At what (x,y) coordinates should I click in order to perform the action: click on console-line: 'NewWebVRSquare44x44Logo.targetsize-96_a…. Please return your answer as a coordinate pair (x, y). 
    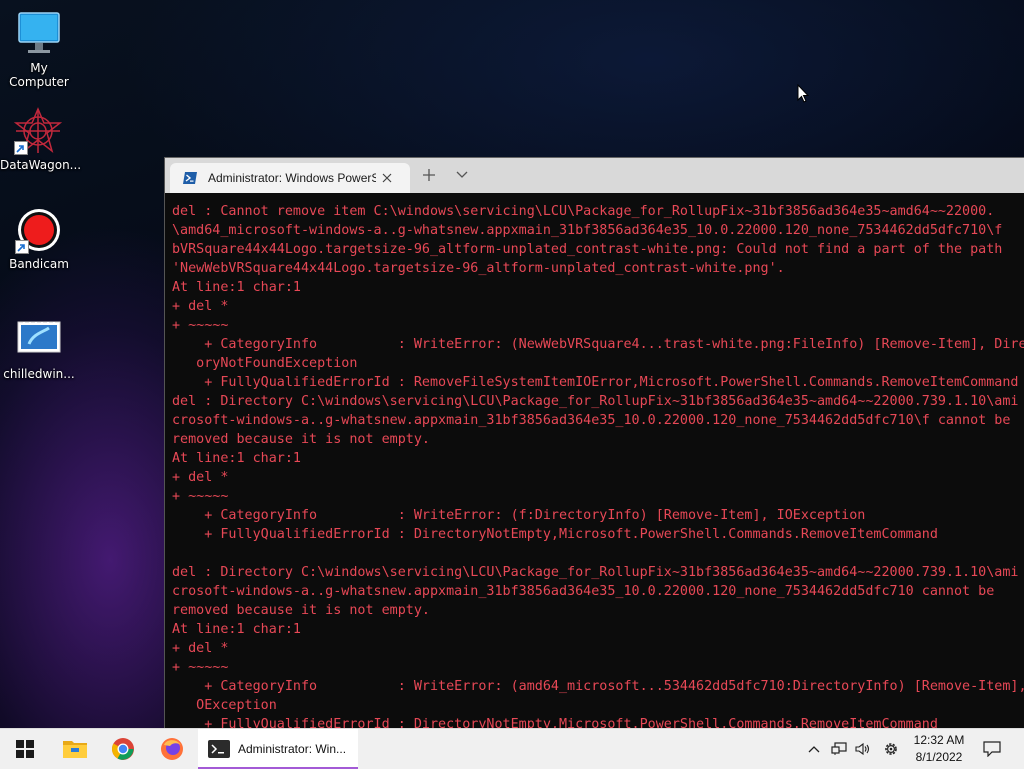
    Looking at the image, I should click on (478, 268).